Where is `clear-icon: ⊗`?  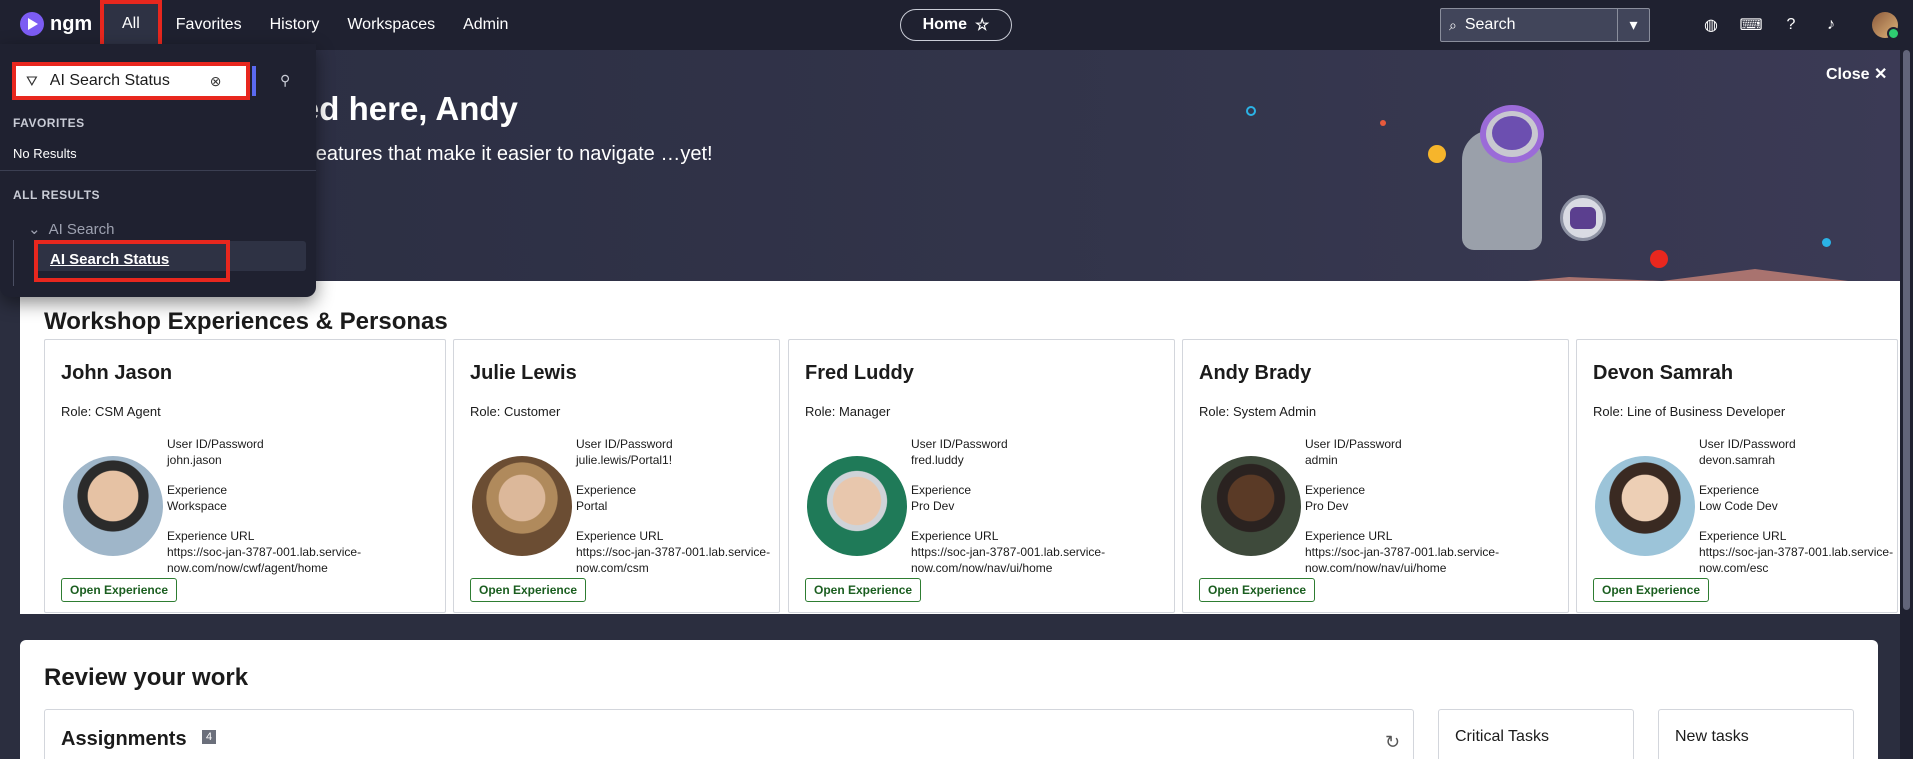 clear-icon: ⊗ is located at coordinates (216, 81).